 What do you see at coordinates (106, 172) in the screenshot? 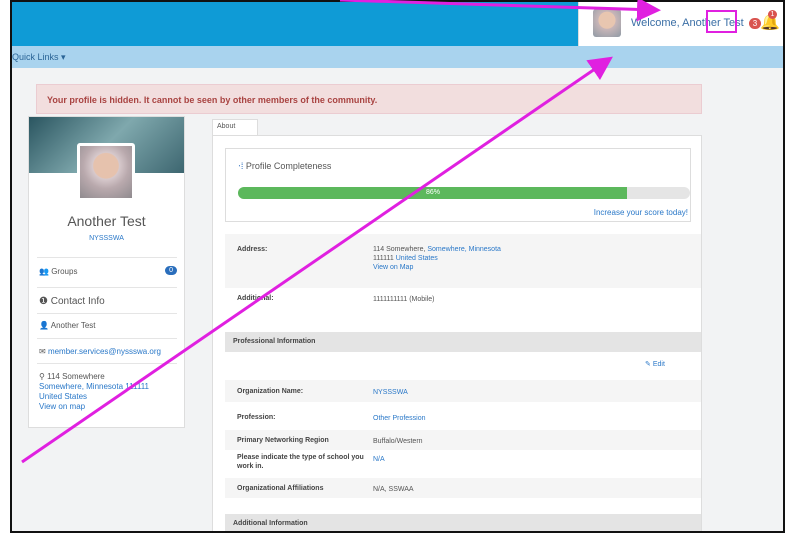
I see `profile-photo` at bounding box center [106, 172].